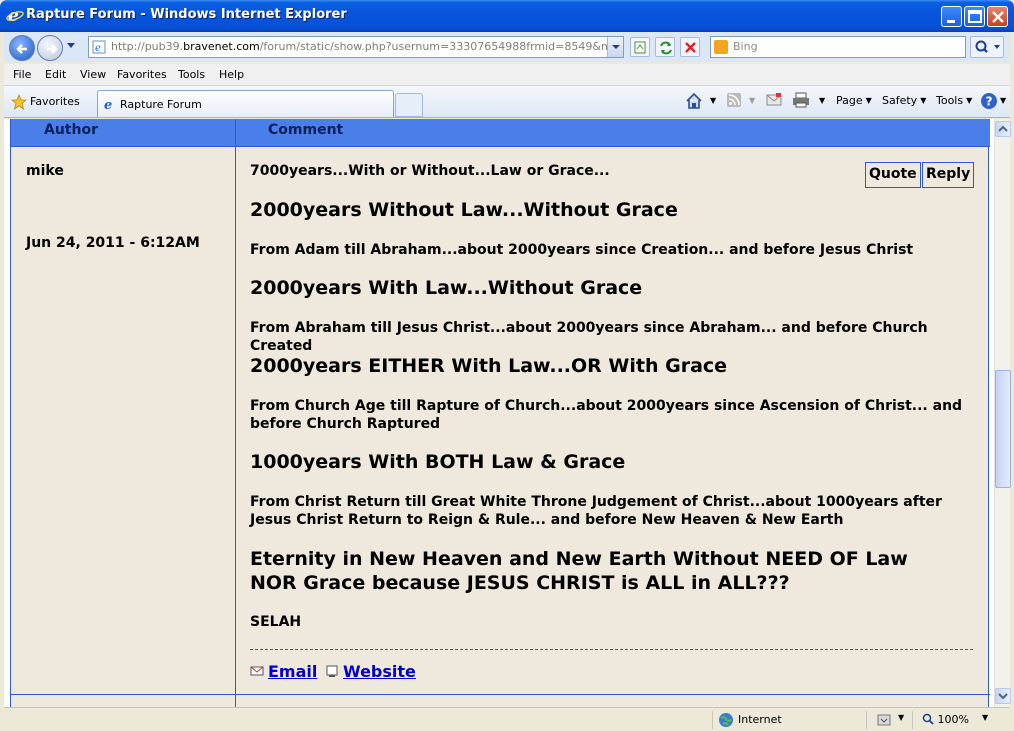  What do you see at coordinates (901, 717) in the screenshot?
I see `protected-mode-dropdown-icon: ▼` at bounding box center [901, 717].